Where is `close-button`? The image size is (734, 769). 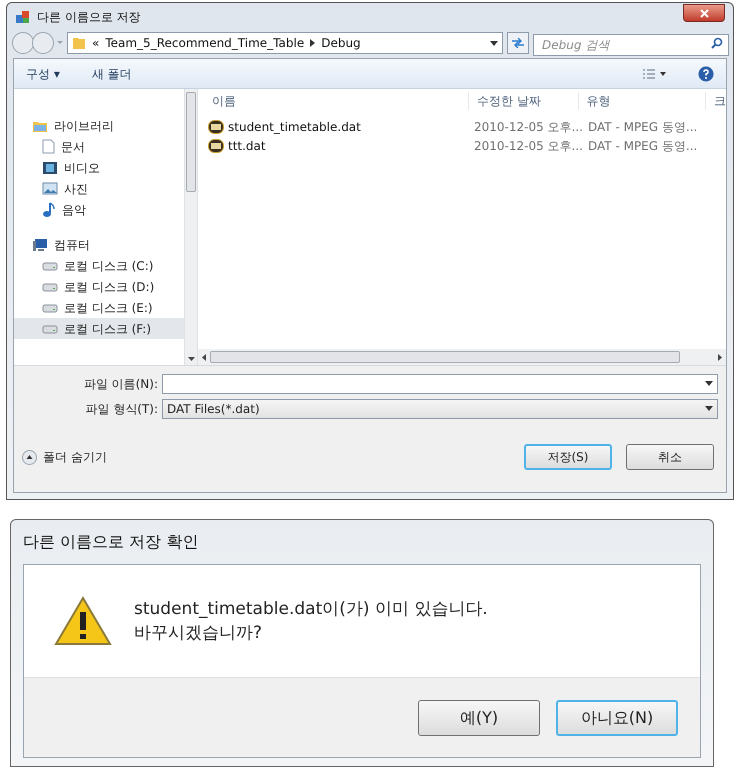
close-button is located at coordinates (704, 13).